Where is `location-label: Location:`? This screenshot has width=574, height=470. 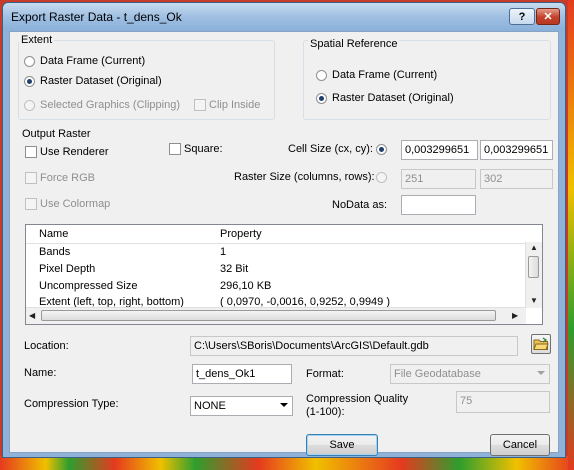 location-label: Location: is located at coordinates (46, 346).